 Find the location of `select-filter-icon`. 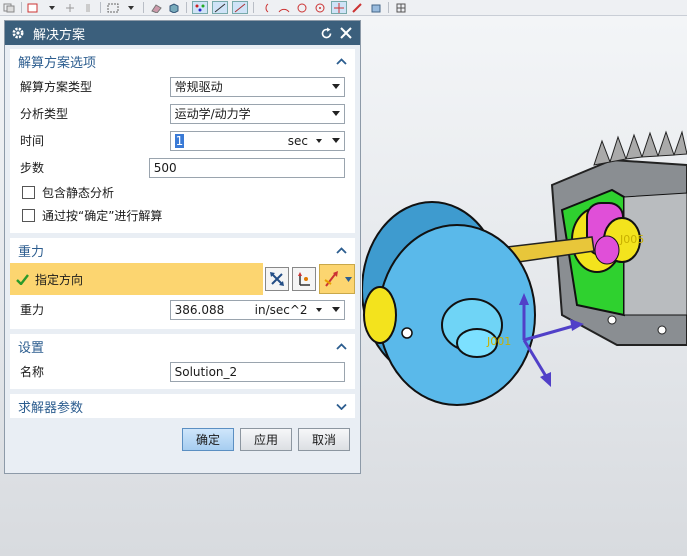

select-filter-icon is located at coordinates (34, 7).